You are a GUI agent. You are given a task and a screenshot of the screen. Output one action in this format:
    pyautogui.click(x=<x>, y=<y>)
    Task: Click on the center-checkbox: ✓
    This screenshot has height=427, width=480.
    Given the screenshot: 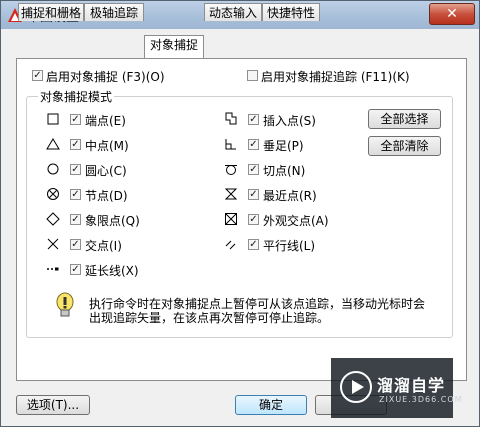 What is the action you would take?
    pyautogui.click(x=75, y=169)
    